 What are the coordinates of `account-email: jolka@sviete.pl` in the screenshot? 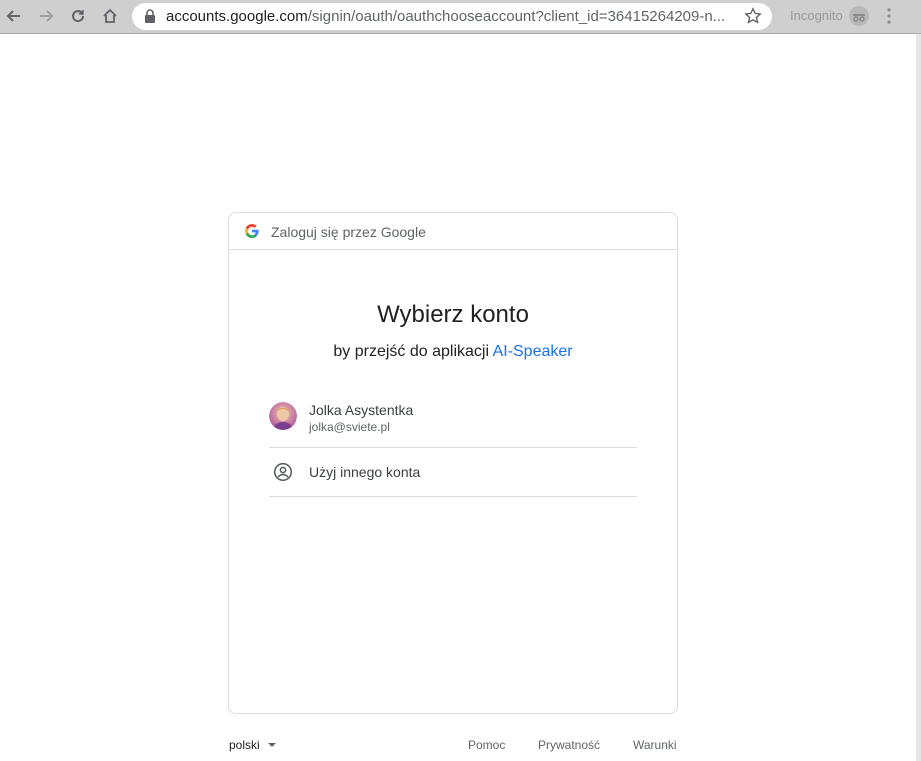 It's located at (349, 427).